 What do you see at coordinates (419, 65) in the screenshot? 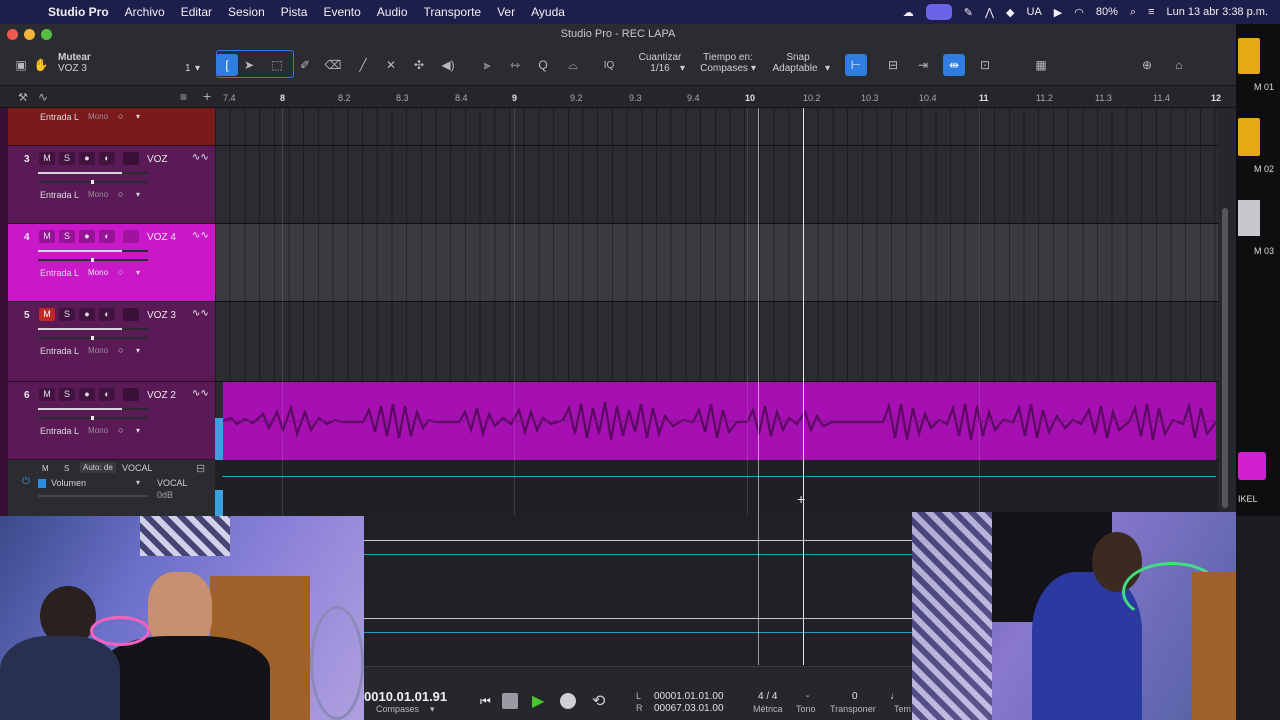
I see `bend-tool-icon: ✣` at bounding box center [419, 65].